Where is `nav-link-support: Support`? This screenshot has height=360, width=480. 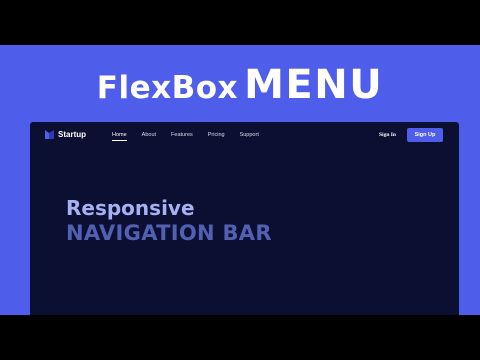 nav-link-support: Support is located at coordinates (249, 136).